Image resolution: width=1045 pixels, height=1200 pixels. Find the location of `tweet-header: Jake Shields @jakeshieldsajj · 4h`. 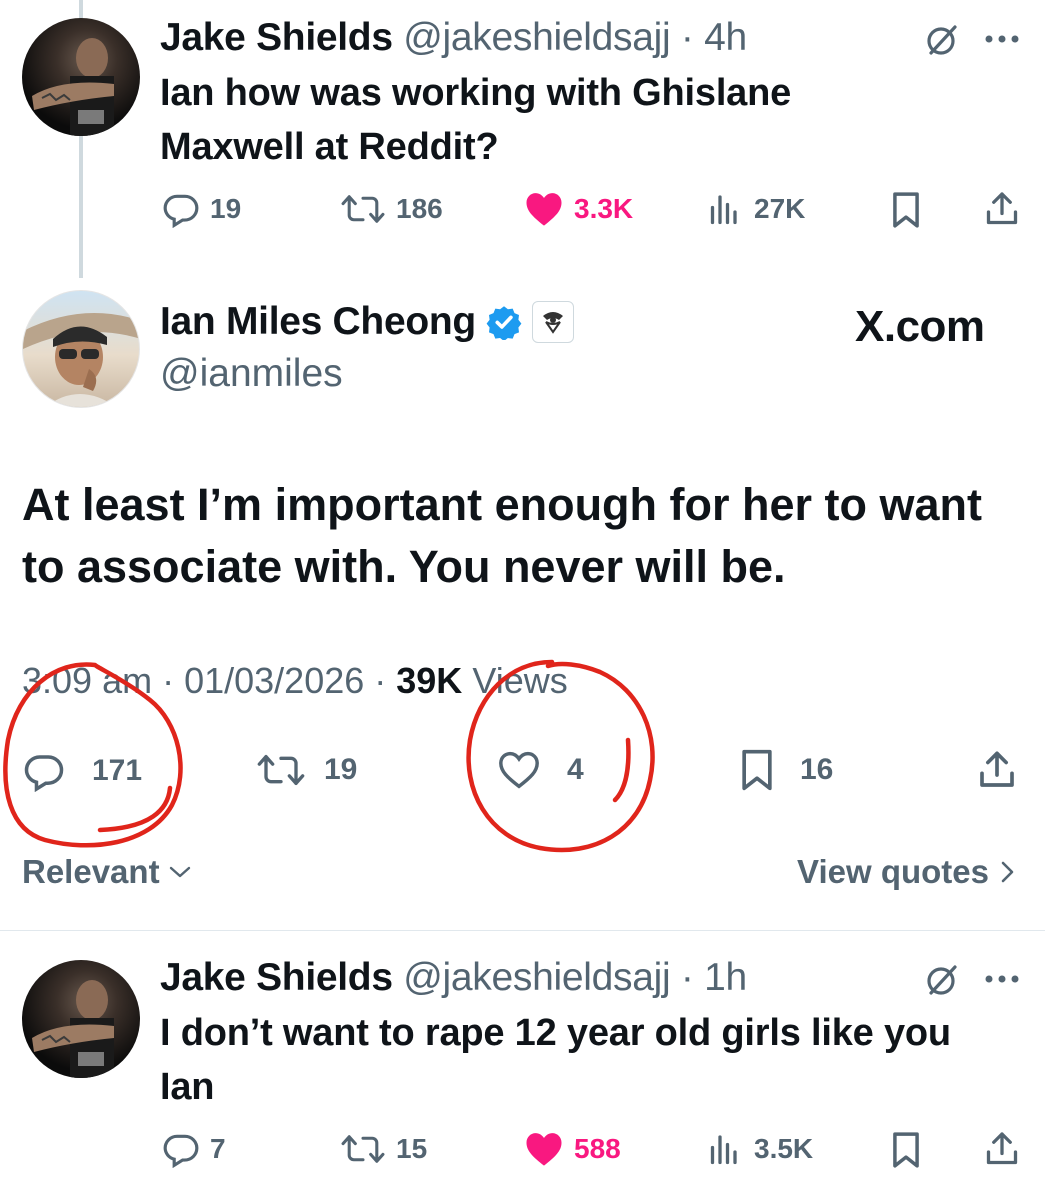

tweet-header: Jake Shields @jakeshieldsajj · 4h is located at coordinates (453, 37).